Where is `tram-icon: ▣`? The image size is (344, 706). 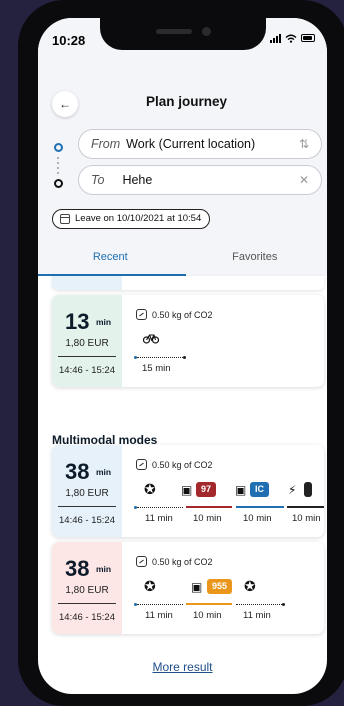
tram-icon: ▣ is located at coordinates (187, 490).